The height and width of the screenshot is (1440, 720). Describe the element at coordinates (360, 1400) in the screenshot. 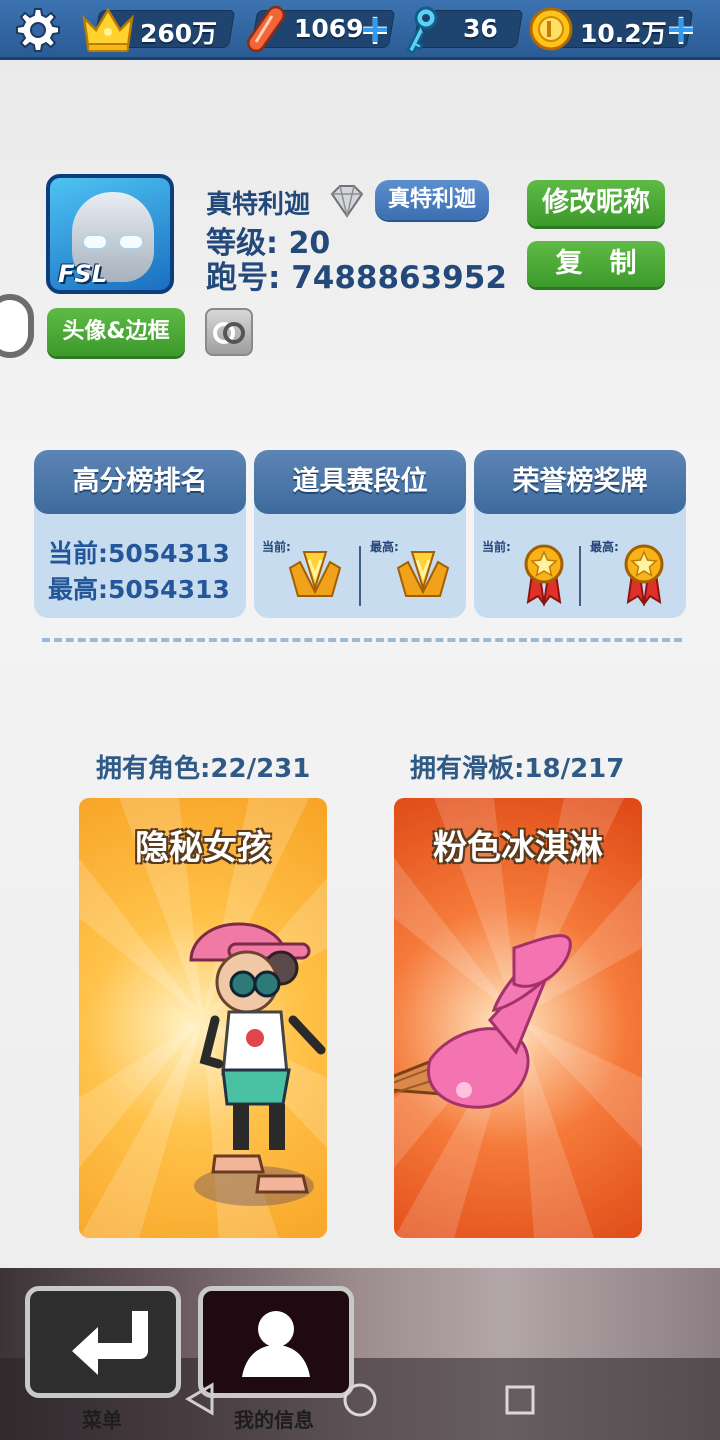

I see `home-circle-icon` at that location.